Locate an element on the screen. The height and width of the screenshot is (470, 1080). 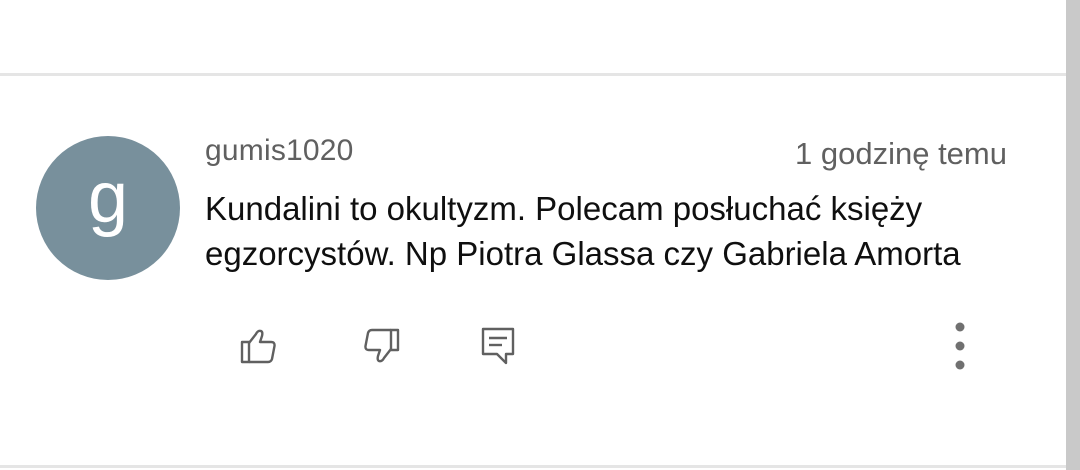
reply-comment-icon is located at coordinates (498, 346).